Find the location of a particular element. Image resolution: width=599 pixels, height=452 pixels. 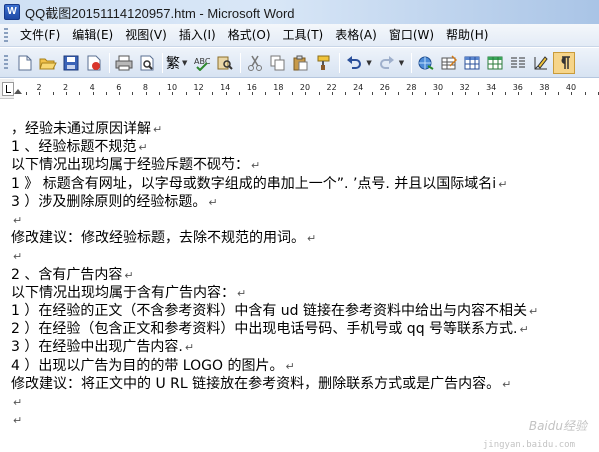

document-paragraph: 3 ）涉及删除原则的经验标题。 ↵ is located at coordinates (114, 202).